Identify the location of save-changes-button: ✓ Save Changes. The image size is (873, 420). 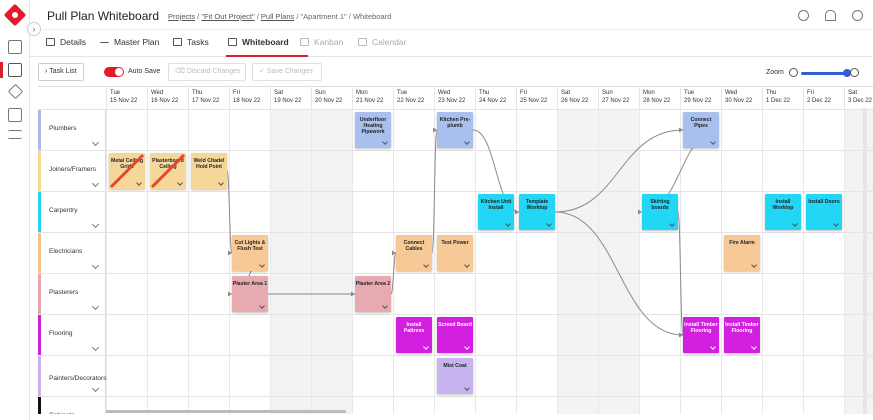
(287, 72).